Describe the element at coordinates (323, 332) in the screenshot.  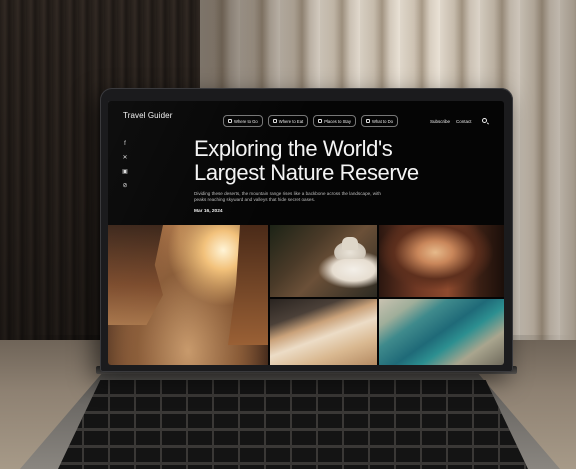
I see `sand-dune-photo` at that location.